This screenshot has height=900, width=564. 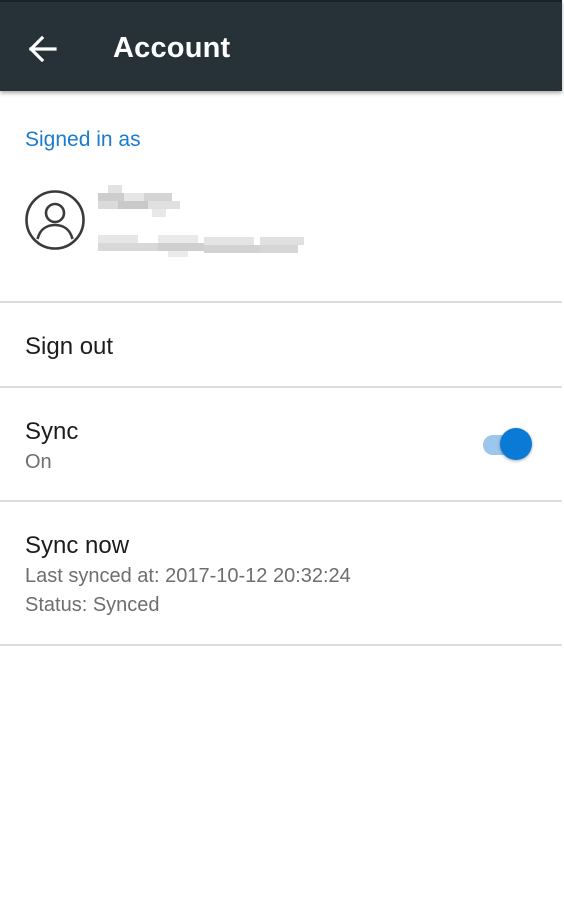 I want to click on person-circle-icon, so click(x=55, y=220).